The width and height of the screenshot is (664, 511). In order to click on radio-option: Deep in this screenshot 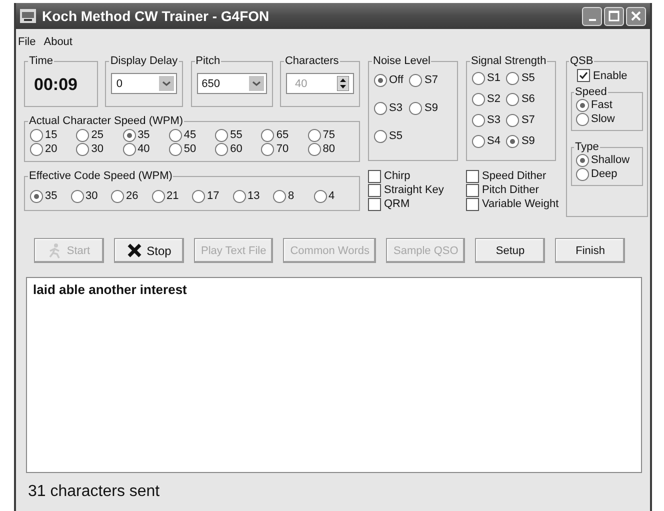, I will do `click(607, 174)`.